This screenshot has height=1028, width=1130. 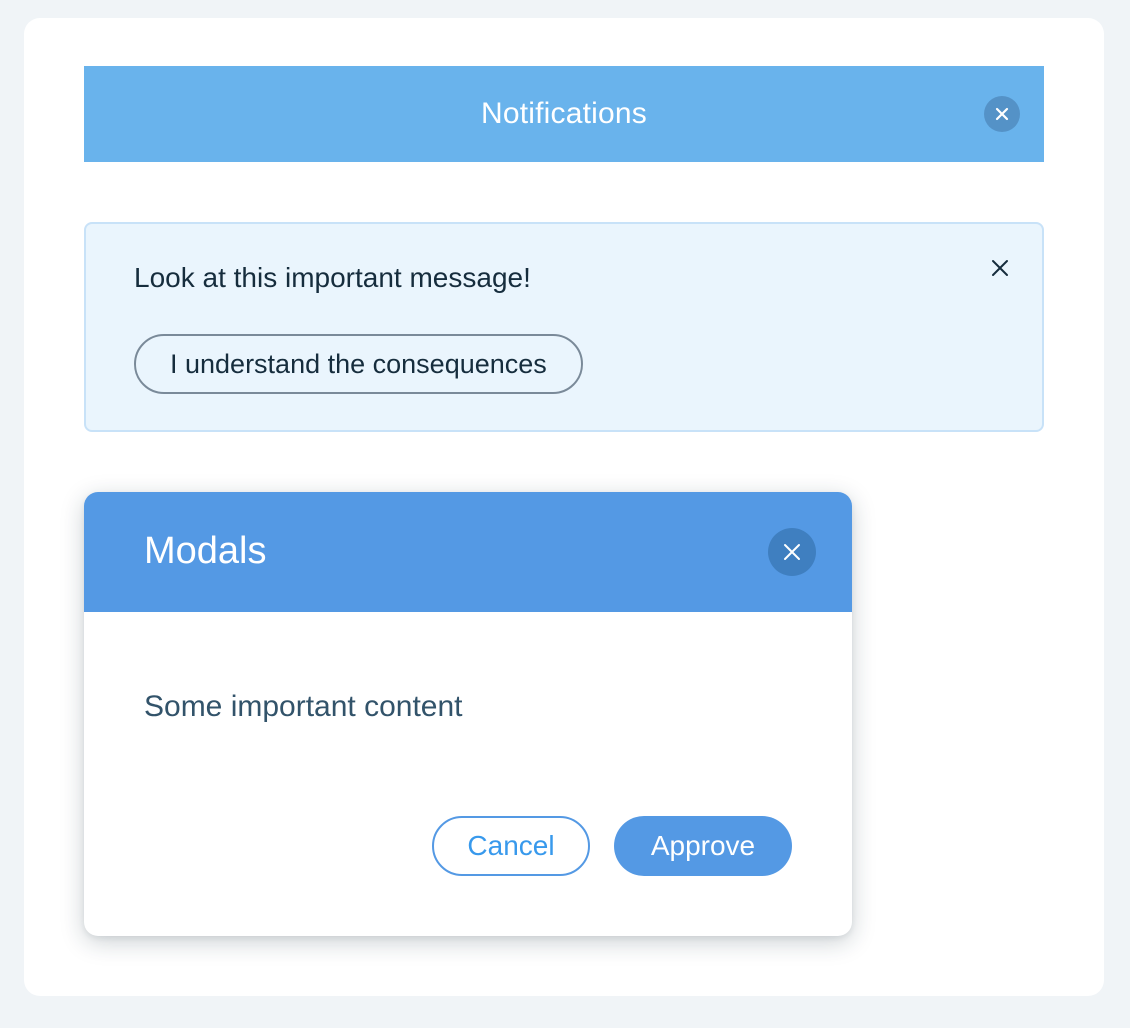 I want to click on modal-content-text: Some important content, so click(x=303, y=706).